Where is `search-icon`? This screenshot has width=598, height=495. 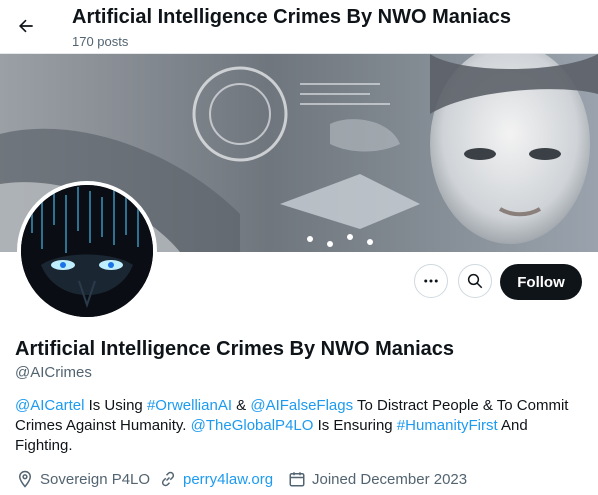
search-icon is located at coordinates (475, 281).